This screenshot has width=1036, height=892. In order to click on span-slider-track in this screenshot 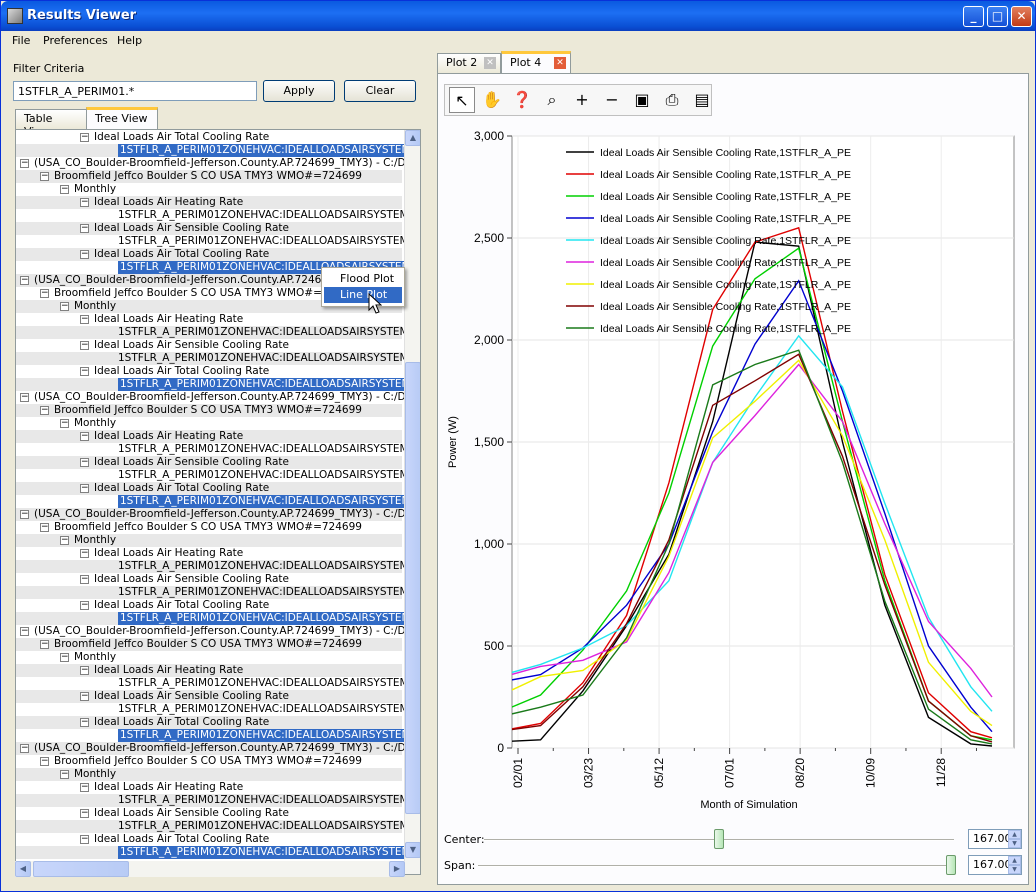, I will do `click(717, 866)`.